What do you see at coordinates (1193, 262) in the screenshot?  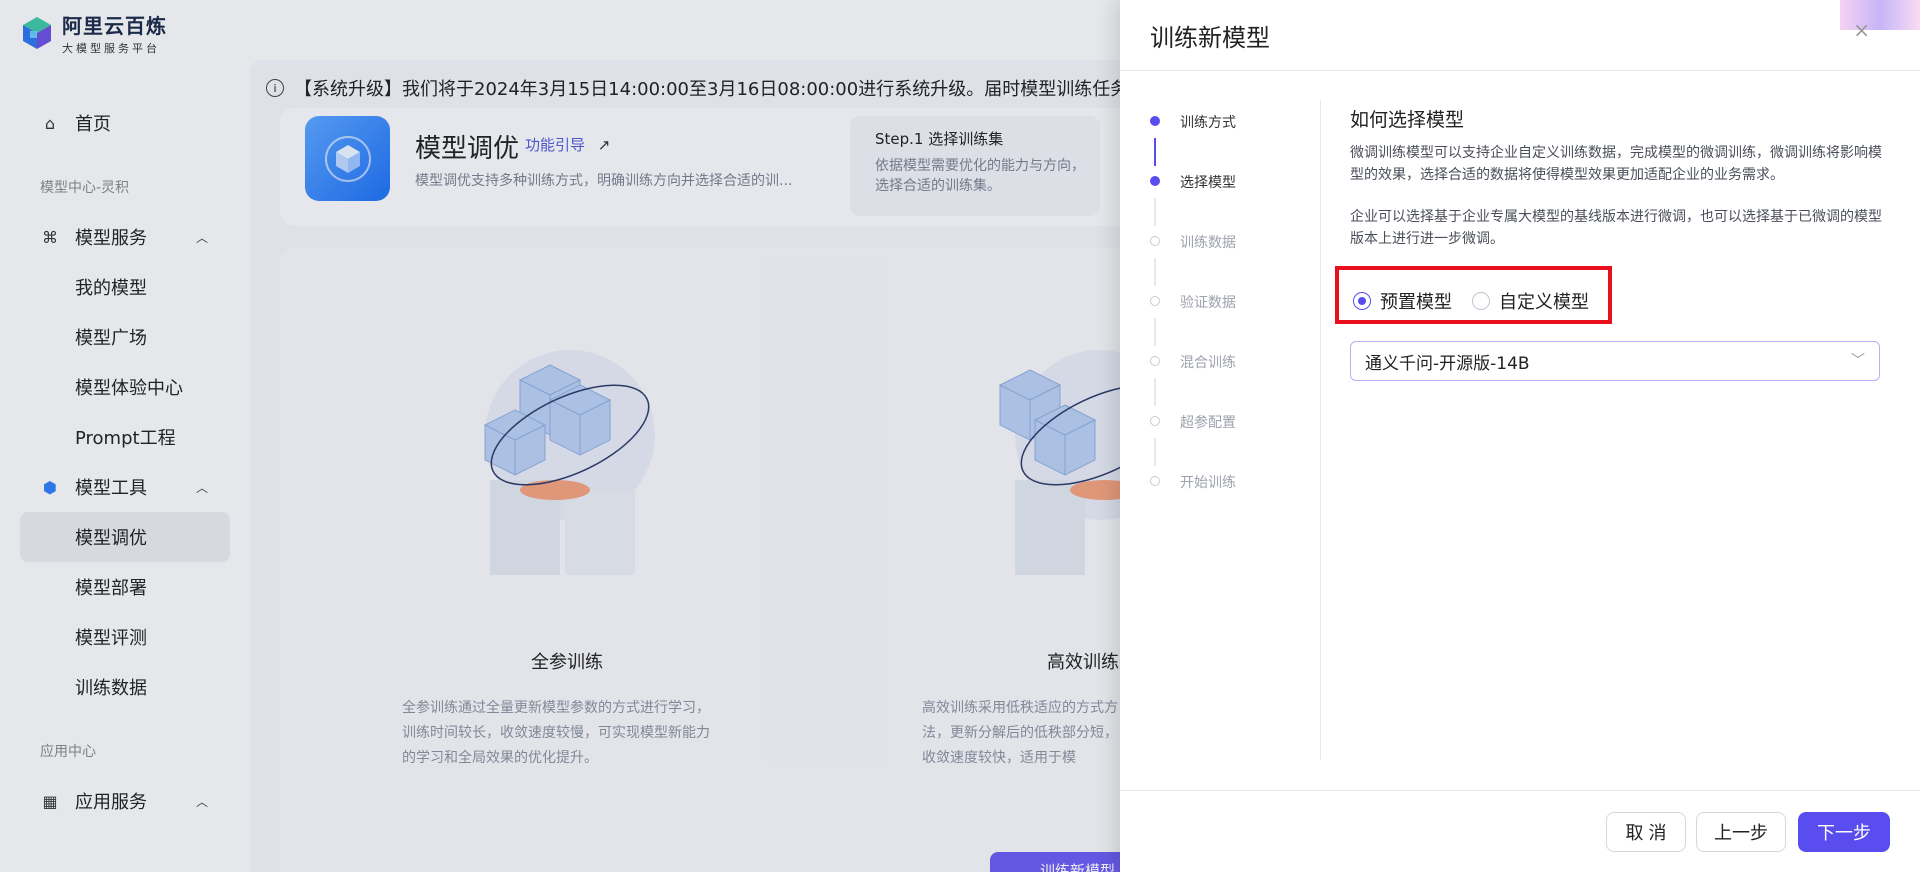 I see `step-item: 训练数据` at bounding box center [1193, 262].